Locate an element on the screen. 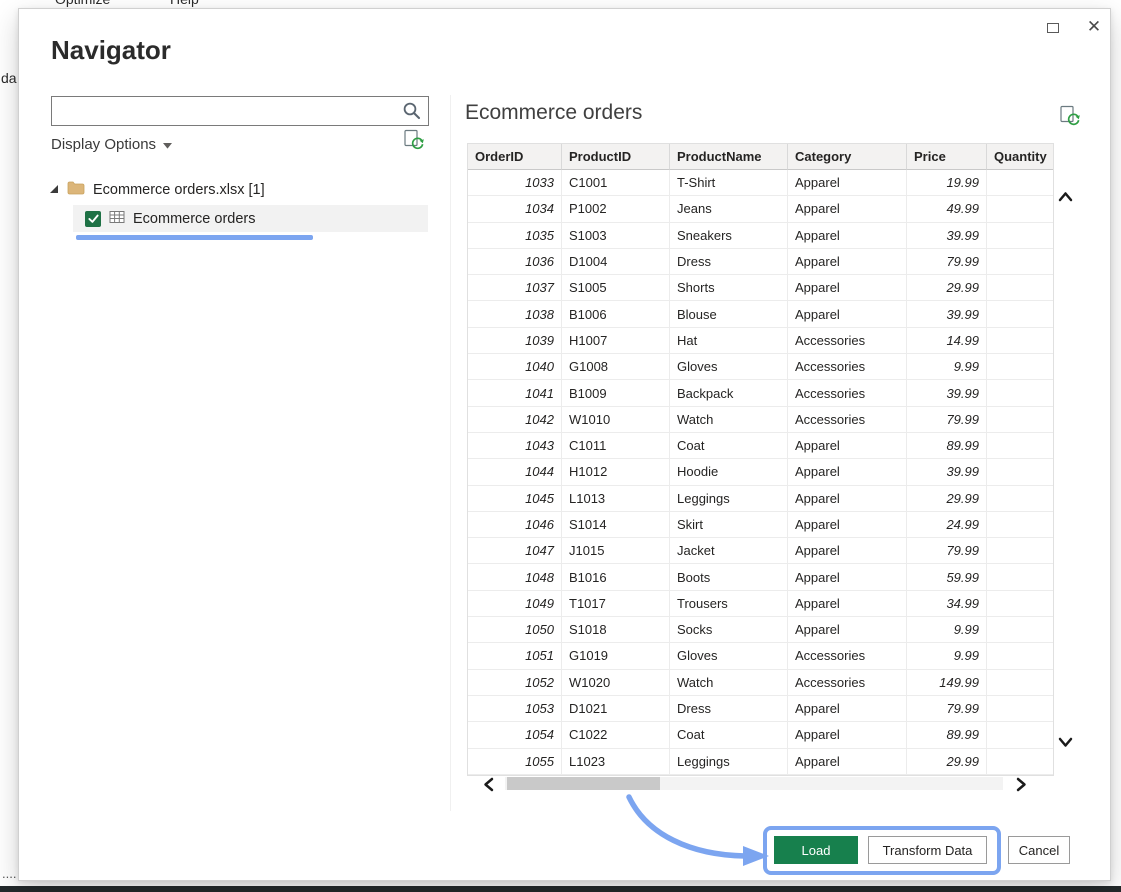  table-cell: 1034 is located at coordinates (515, 209).